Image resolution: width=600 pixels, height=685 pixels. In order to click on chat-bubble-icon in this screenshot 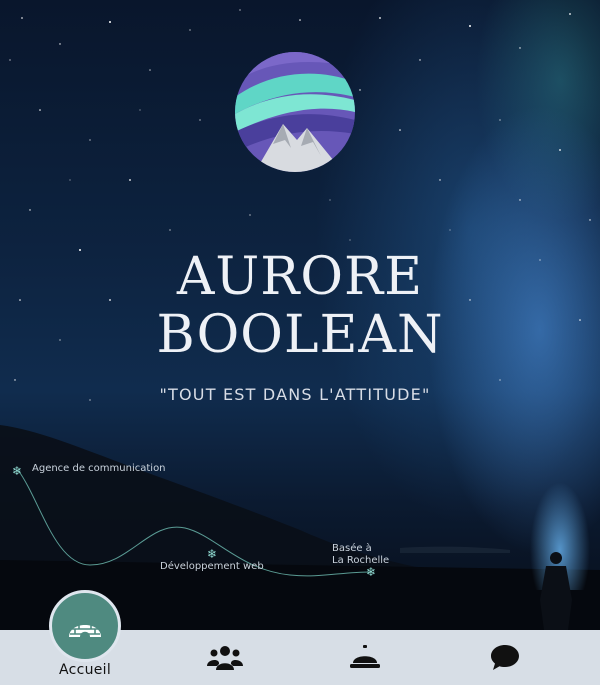, I will do `click(505, 657)`.